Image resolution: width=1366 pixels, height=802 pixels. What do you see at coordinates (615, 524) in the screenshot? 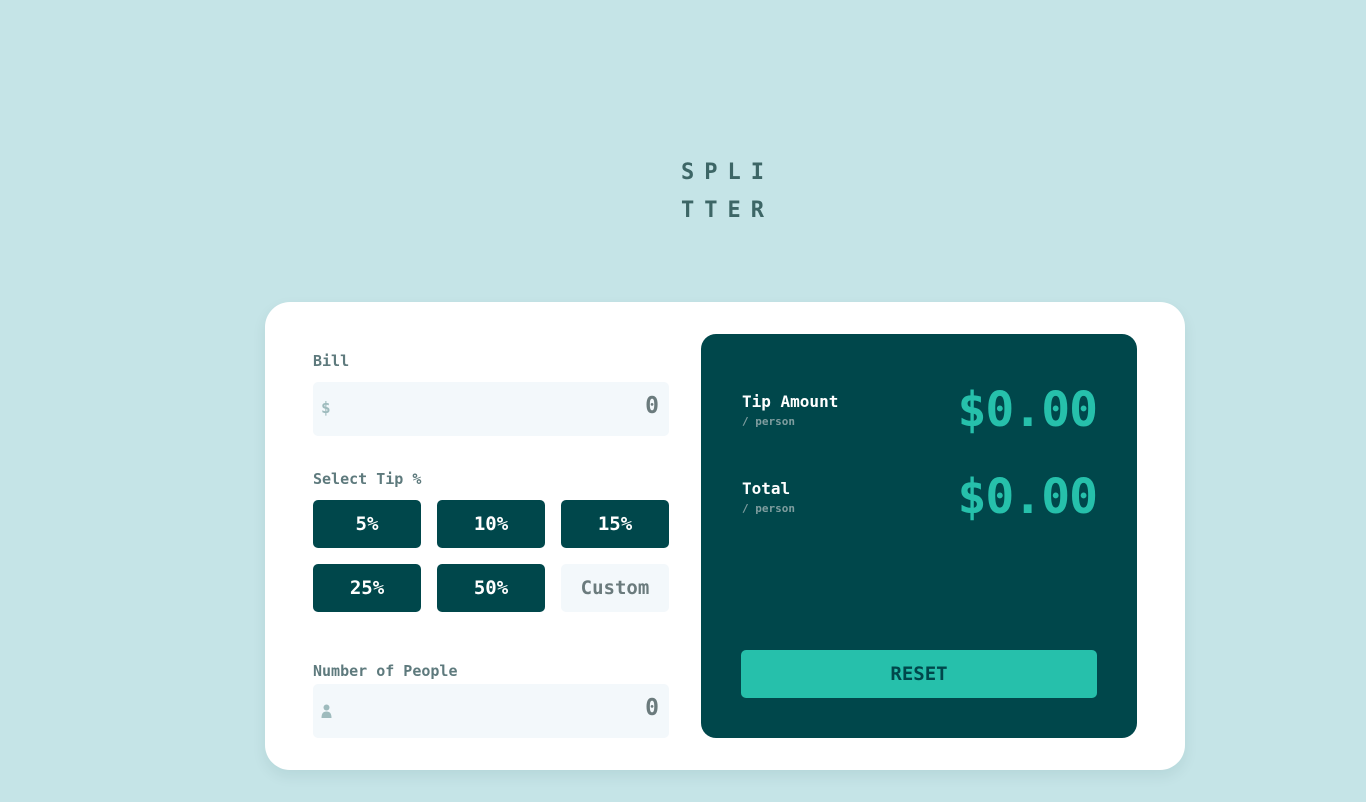
I see `tip-15-button: 15%` at bounding box center [615, 524].